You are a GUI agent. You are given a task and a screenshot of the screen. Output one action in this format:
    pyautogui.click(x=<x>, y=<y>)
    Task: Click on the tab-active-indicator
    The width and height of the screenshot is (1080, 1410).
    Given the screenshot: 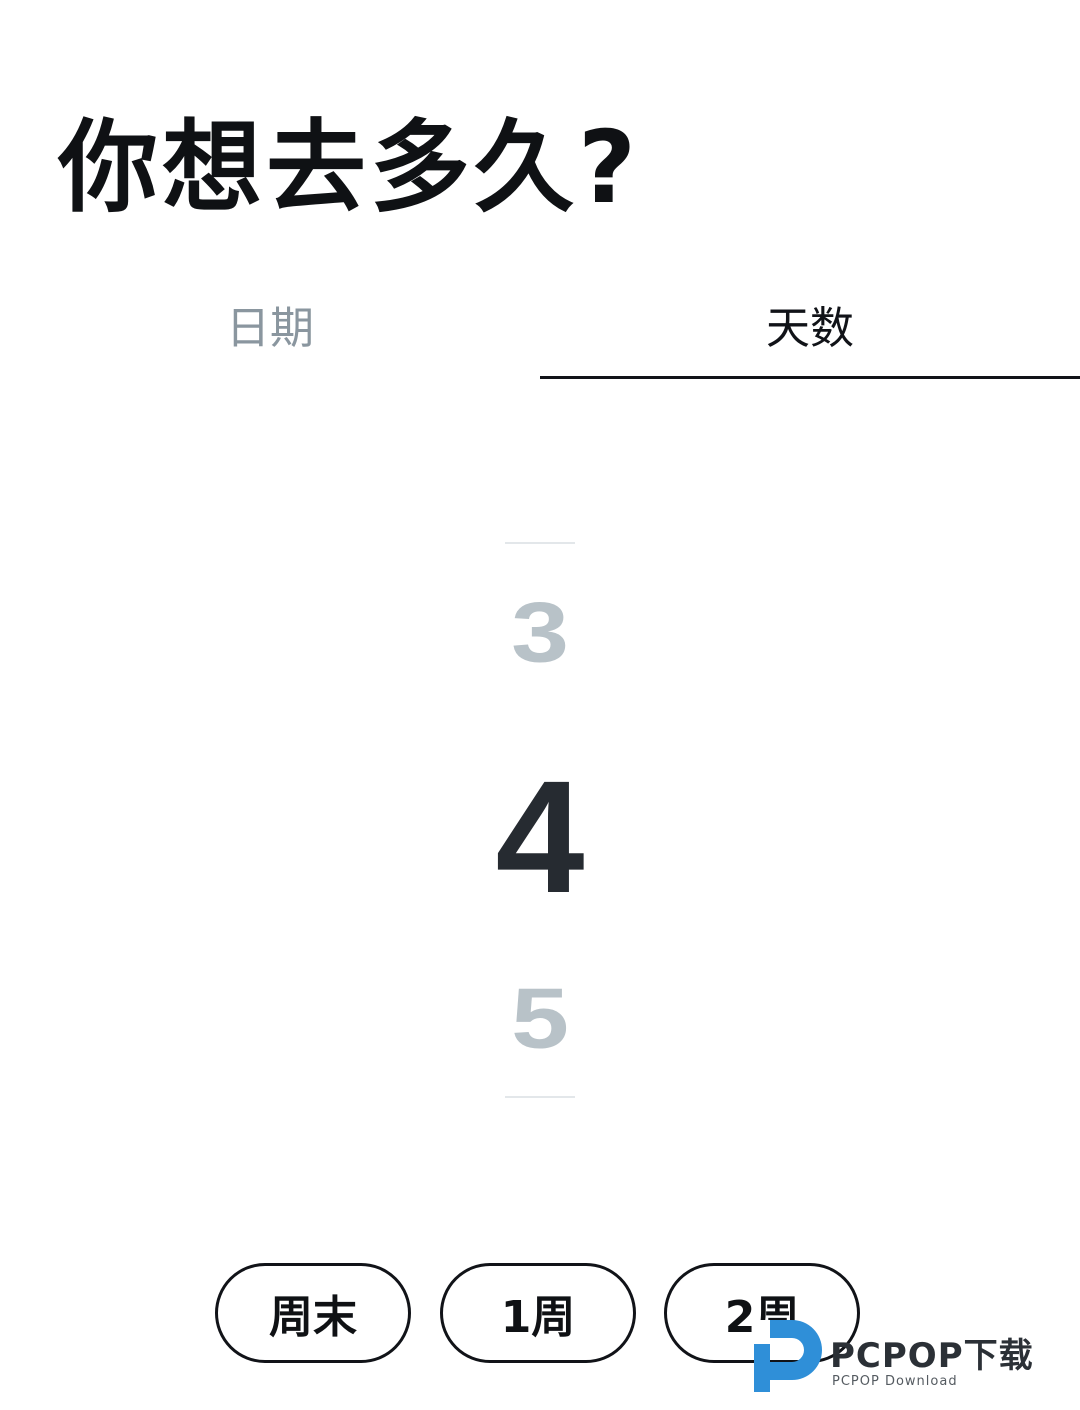 What is the action you would take?
    pyautogui.click(x=810, y=377)
    